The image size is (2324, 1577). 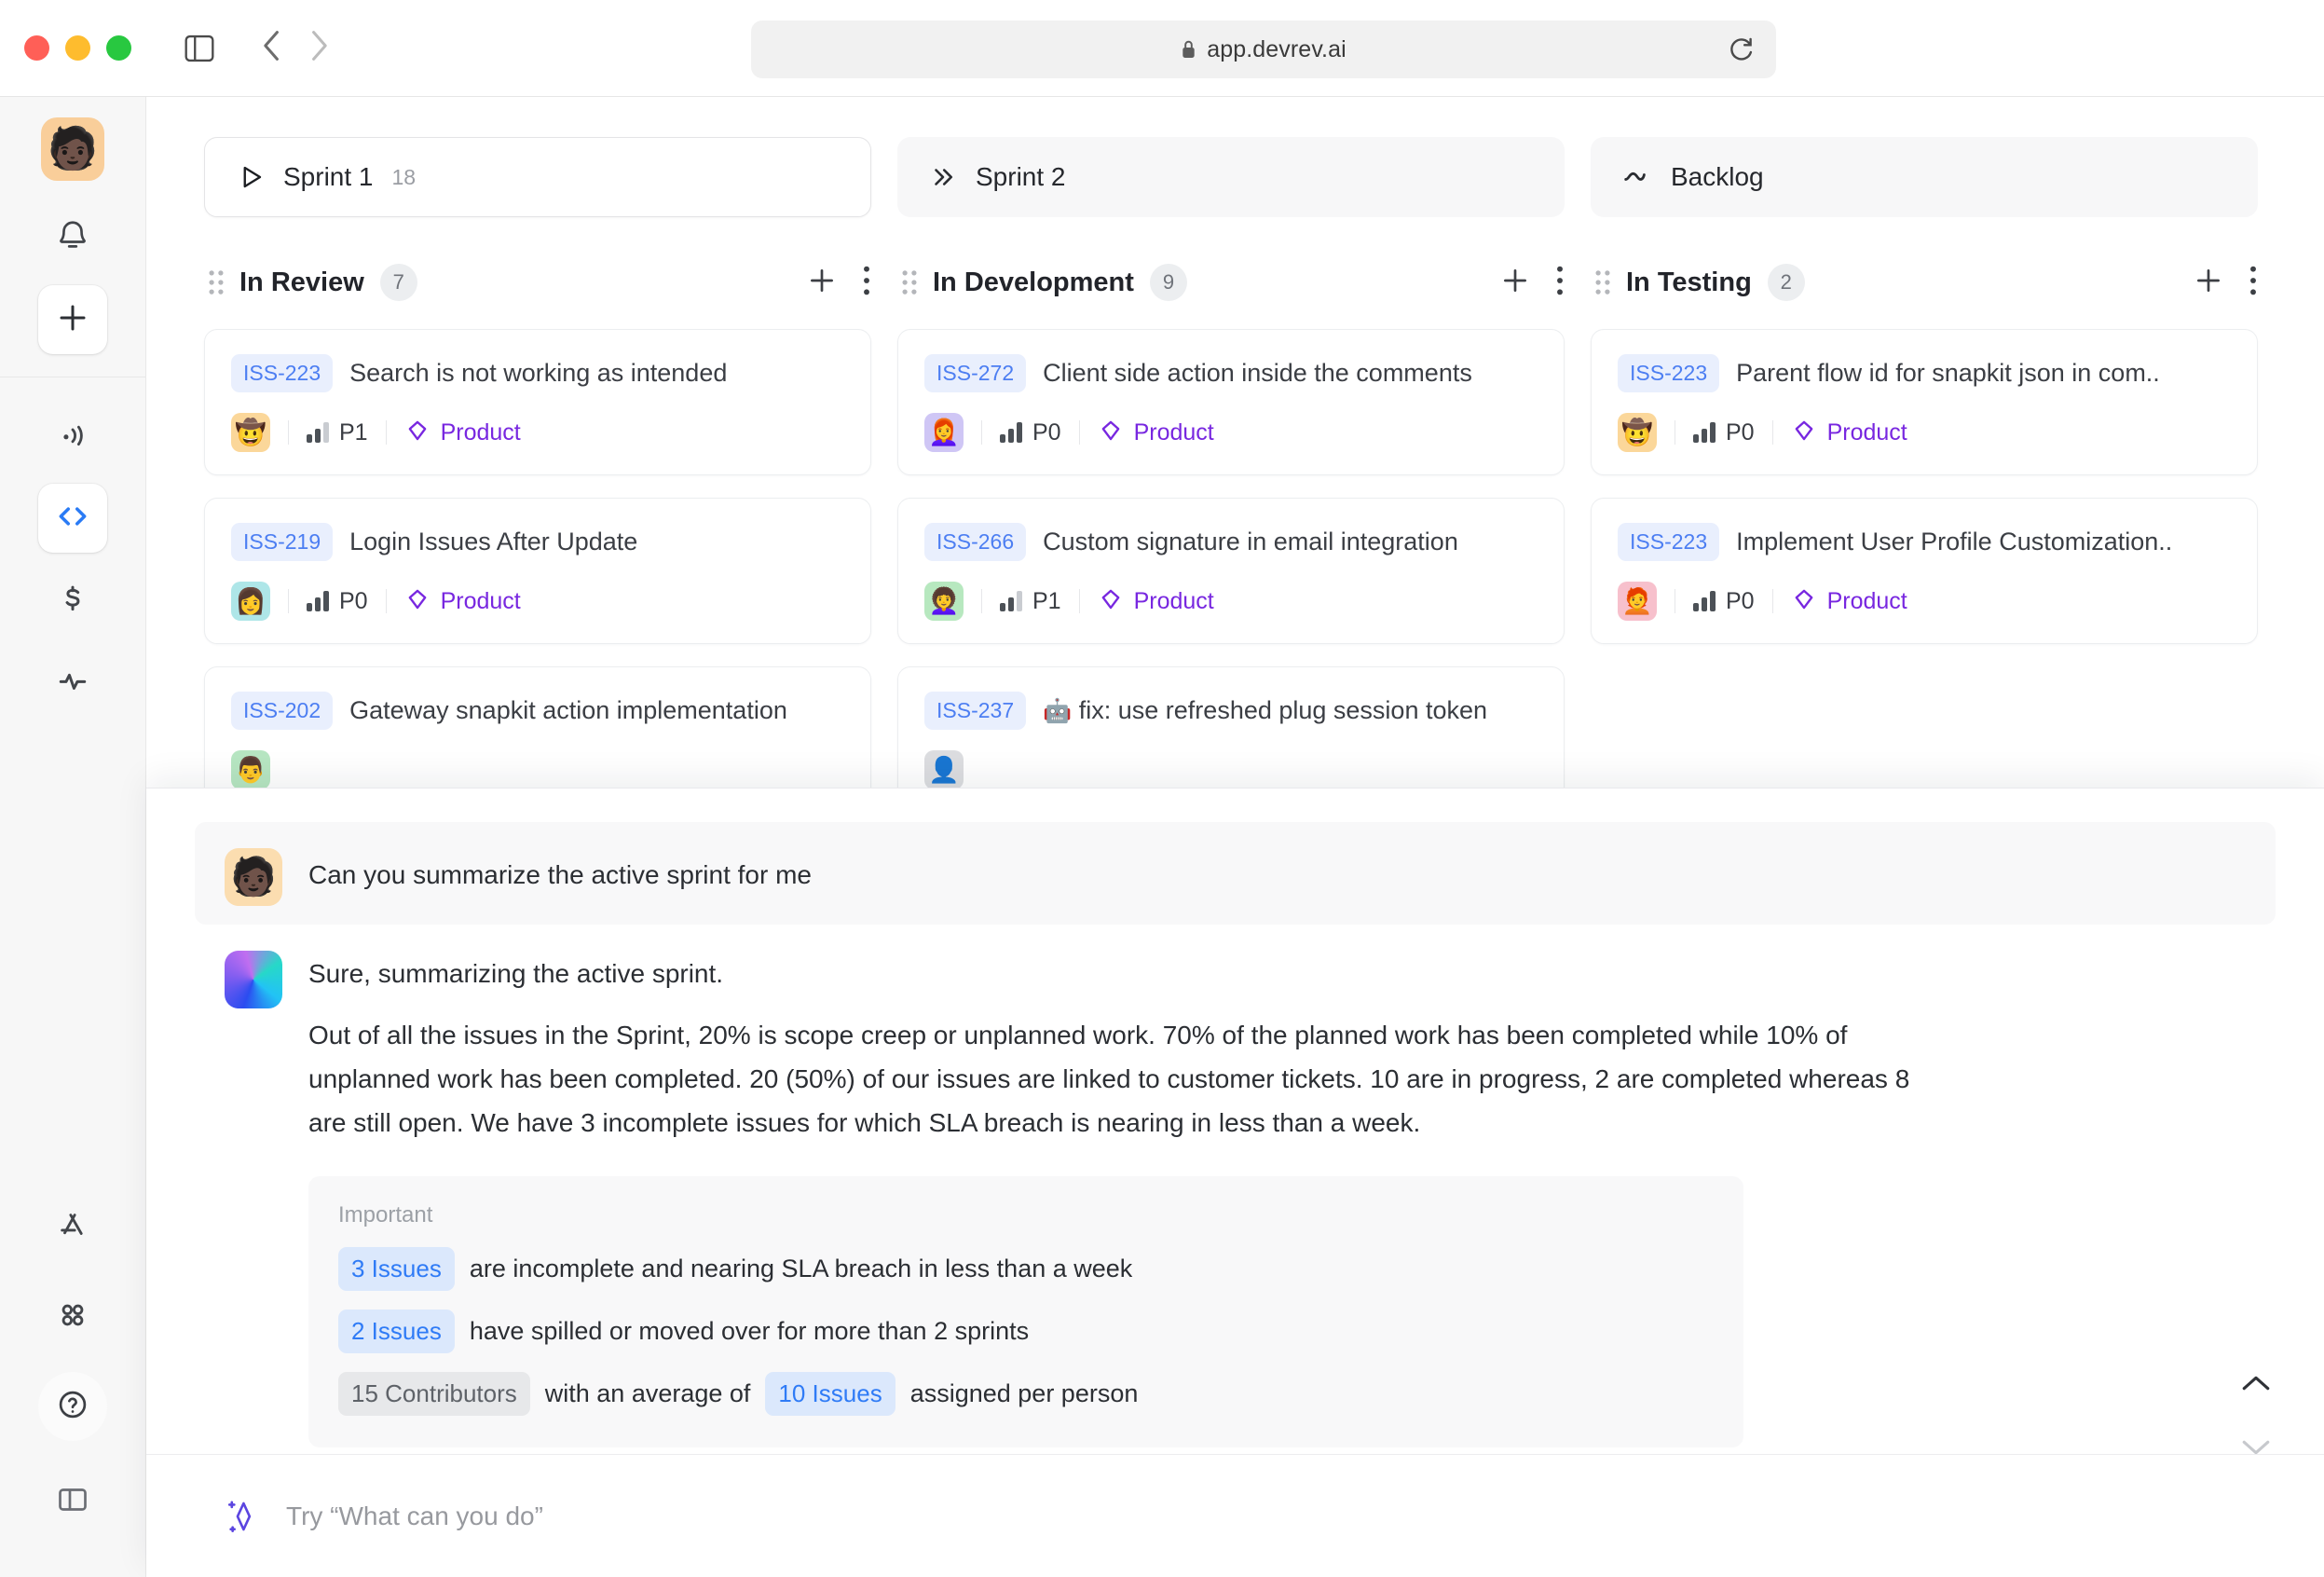 What do you see at coordinates (1804, 601) in the screenshot?
I see `diamond-icon` at bounding box center [1804, 601].